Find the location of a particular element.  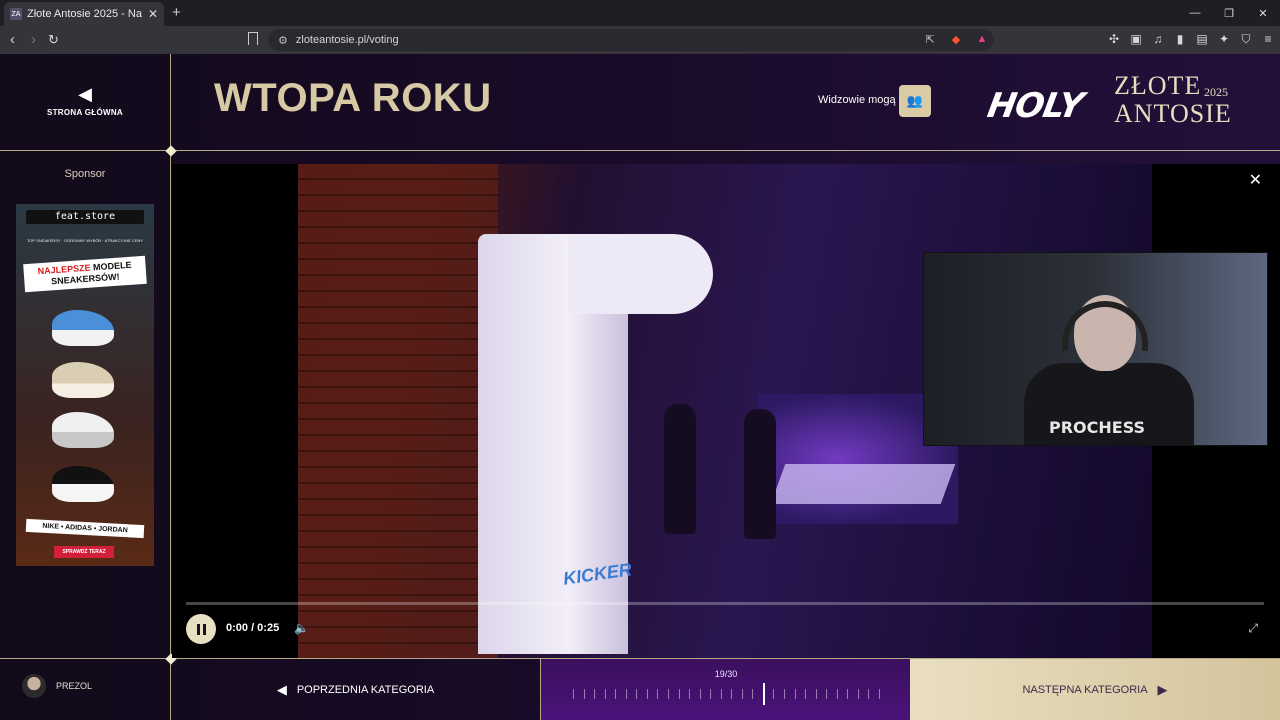

restore-icon: ❐ is located at coordinates (1229, 13).